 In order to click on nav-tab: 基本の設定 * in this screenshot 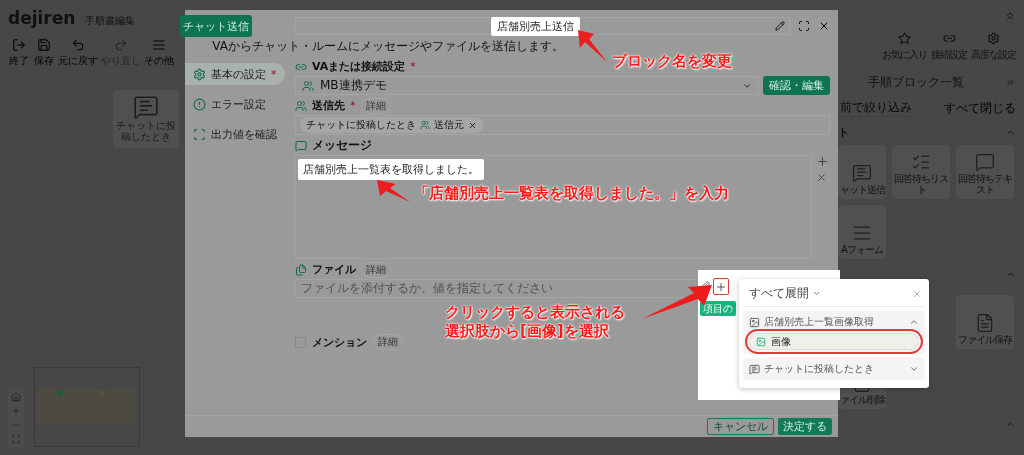, I will do `click(235, 74)`.